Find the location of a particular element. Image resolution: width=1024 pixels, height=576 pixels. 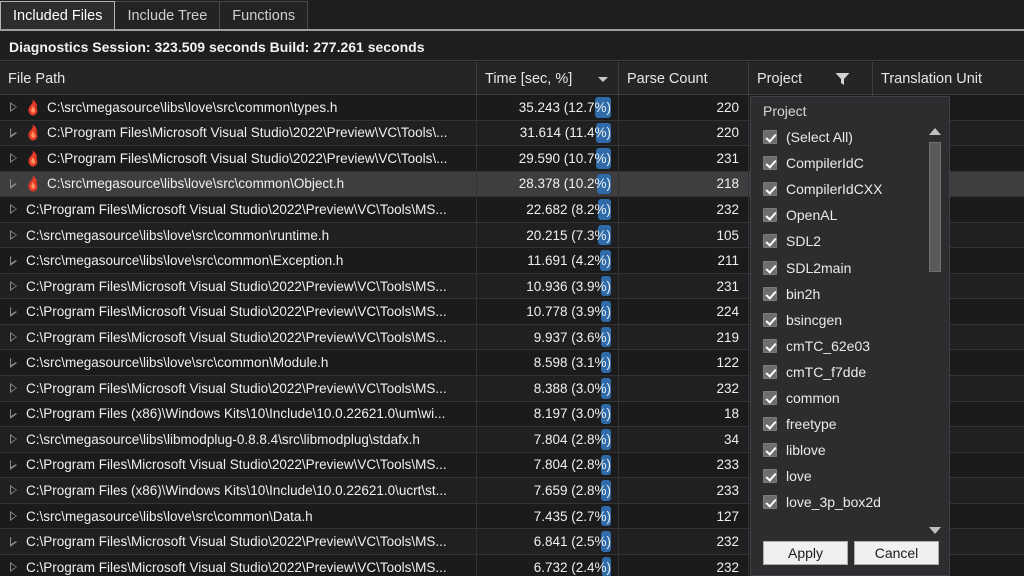

column-header-file-path-label: File Path is located at coordinates (37, 78).